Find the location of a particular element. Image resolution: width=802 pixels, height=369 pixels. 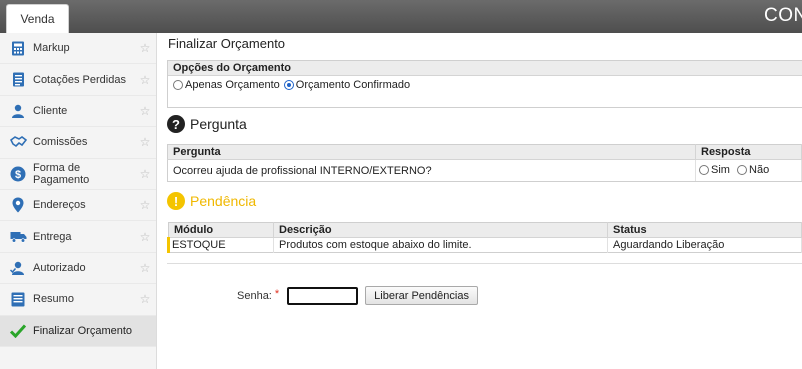

sidebar-item-label: Markup is located at coordinates (51, 48).